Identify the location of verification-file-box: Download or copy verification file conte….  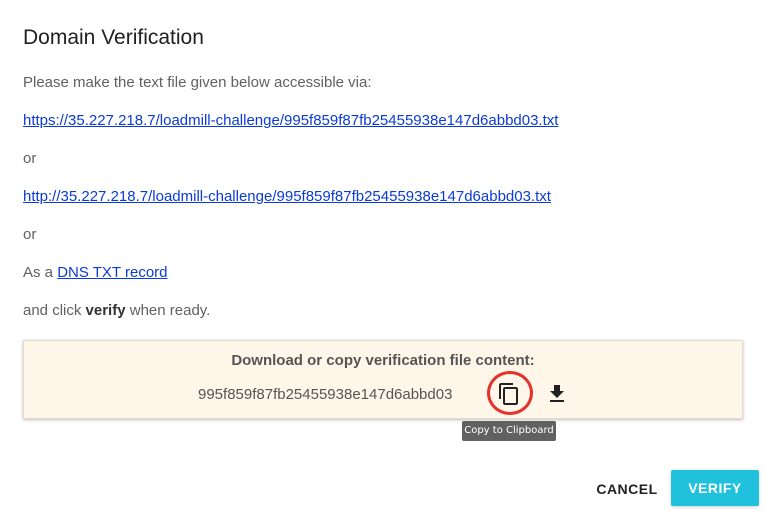
(383, 379).